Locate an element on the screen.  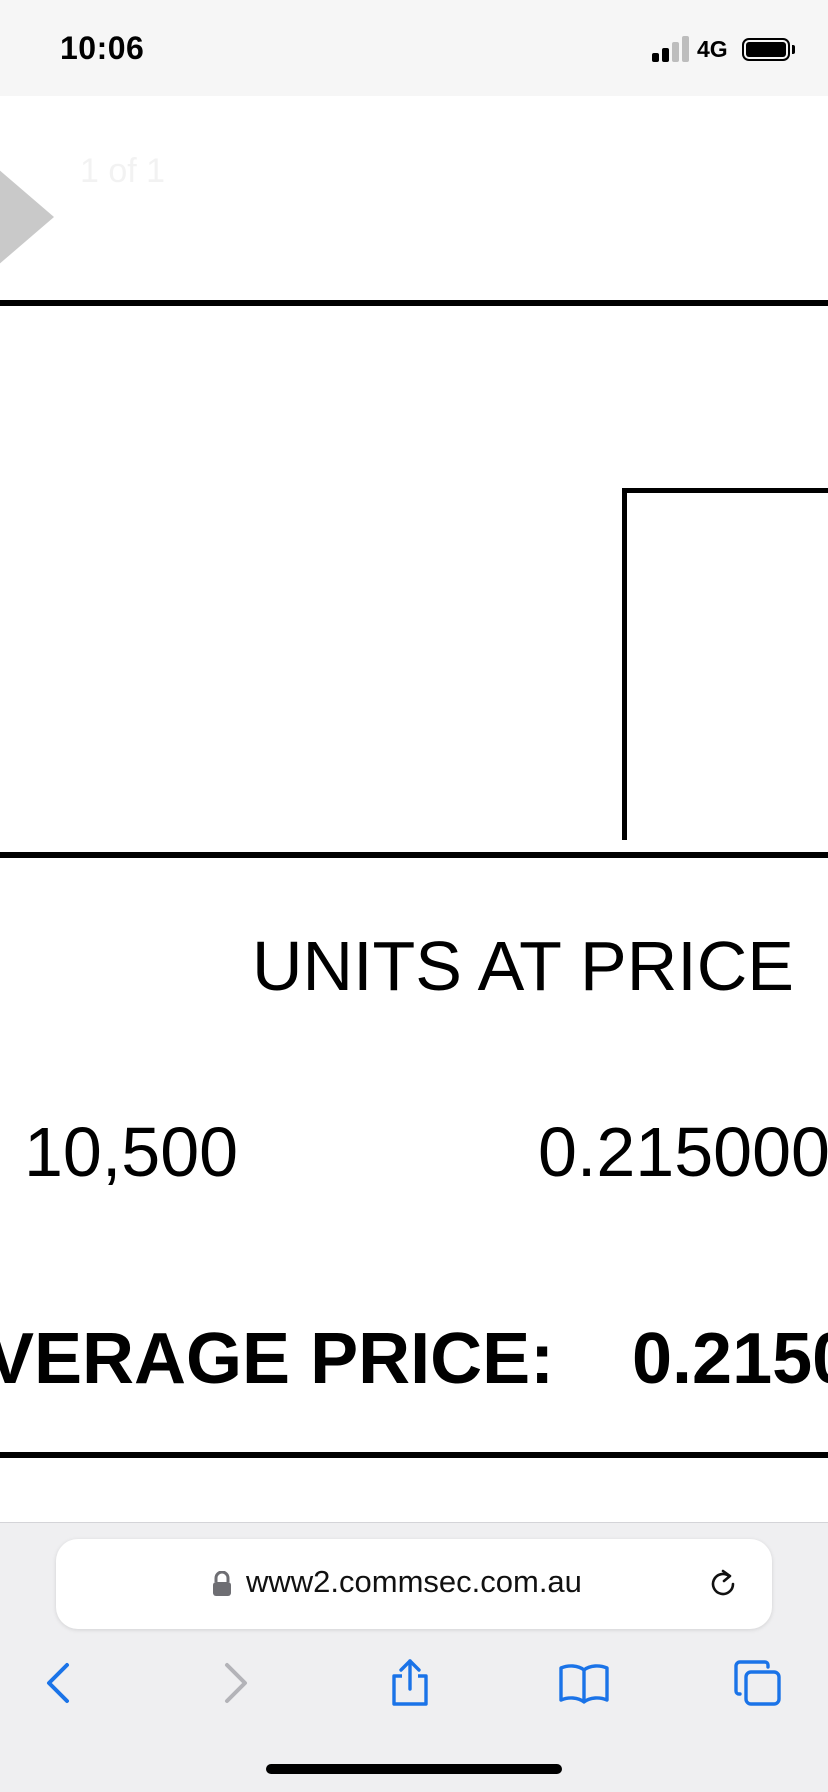
bookmarks-icon is located at coordinates (584, 1684).